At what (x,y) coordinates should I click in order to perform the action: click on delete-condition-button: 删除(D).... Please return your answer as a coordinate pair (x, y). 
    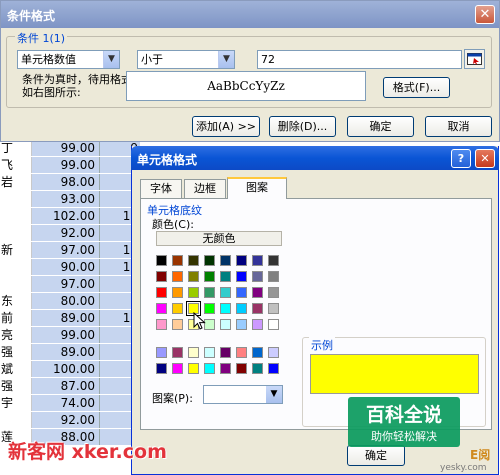
    Looking at the image, I should click on (302, 126).